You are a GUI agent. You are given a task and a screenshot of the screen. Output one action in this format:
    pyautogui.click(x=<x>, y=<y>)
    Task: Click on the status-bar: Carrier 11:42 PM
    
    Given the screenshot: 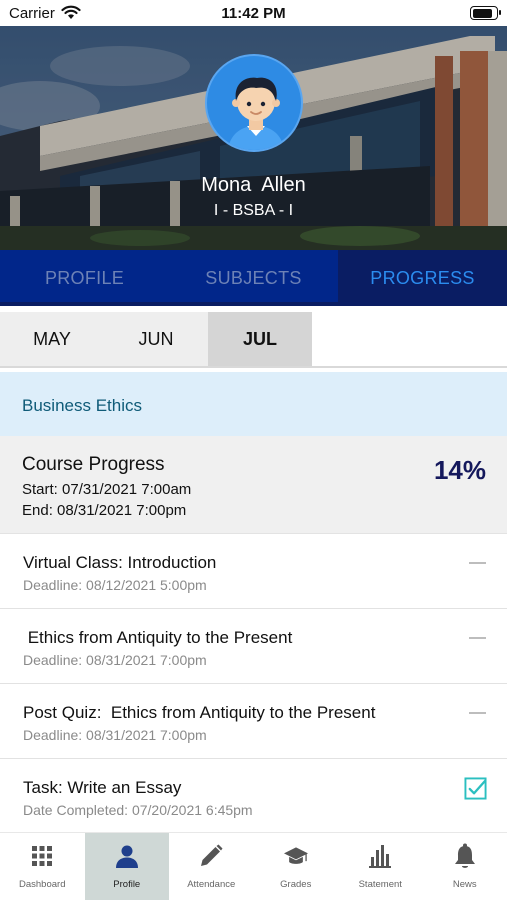 What is the action you would take?
    pyautogui.click(x=253, y=13)
    